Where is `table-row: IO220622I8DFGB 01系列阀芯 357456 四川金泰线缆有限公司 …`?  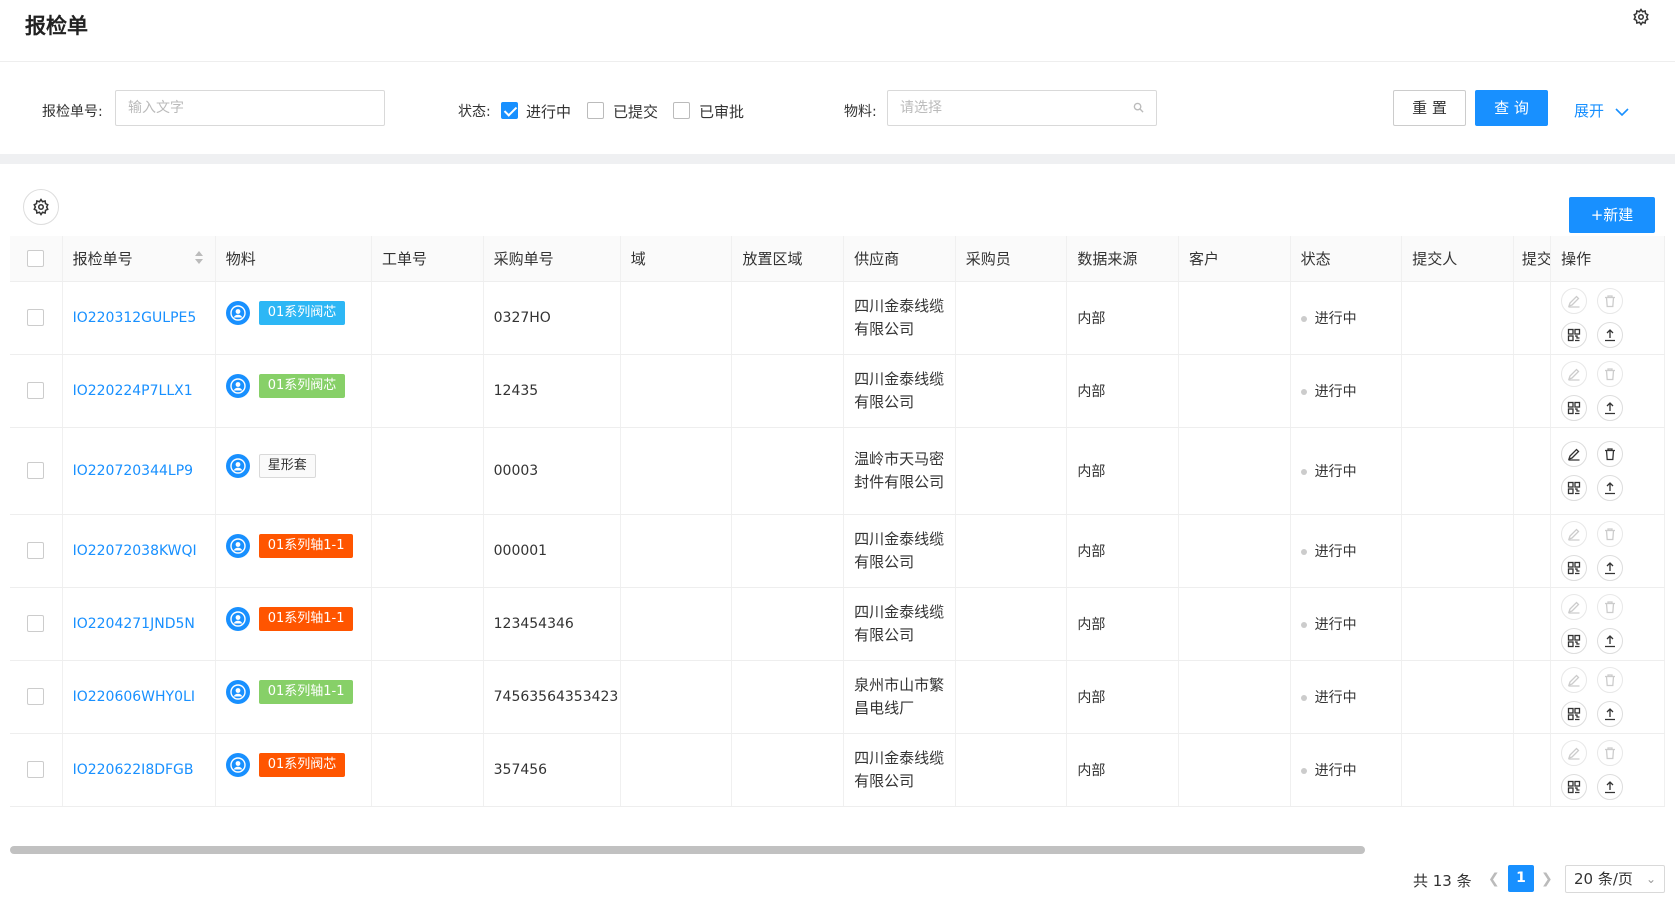
table-row: IO220622I8DFGB 01系列阀芯 357456 四川金泰线缆有限公司 … is located at coordinates (837, 770).